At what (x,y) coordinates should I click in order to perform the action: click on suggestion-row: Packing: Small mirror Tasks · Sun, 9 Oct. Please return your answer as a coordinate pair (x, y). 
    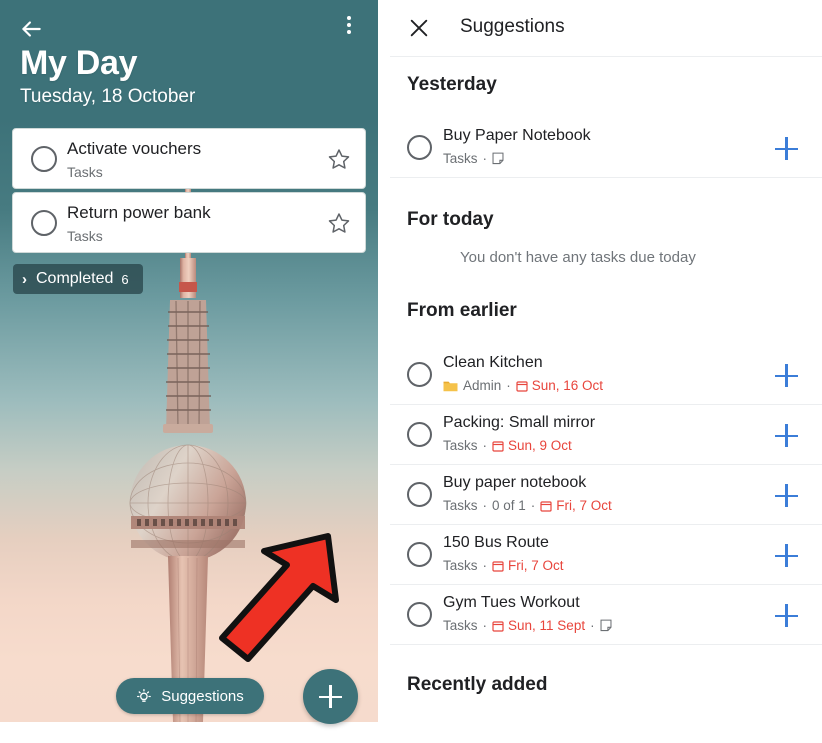
    Looking at the image, I should click on (606, 435).